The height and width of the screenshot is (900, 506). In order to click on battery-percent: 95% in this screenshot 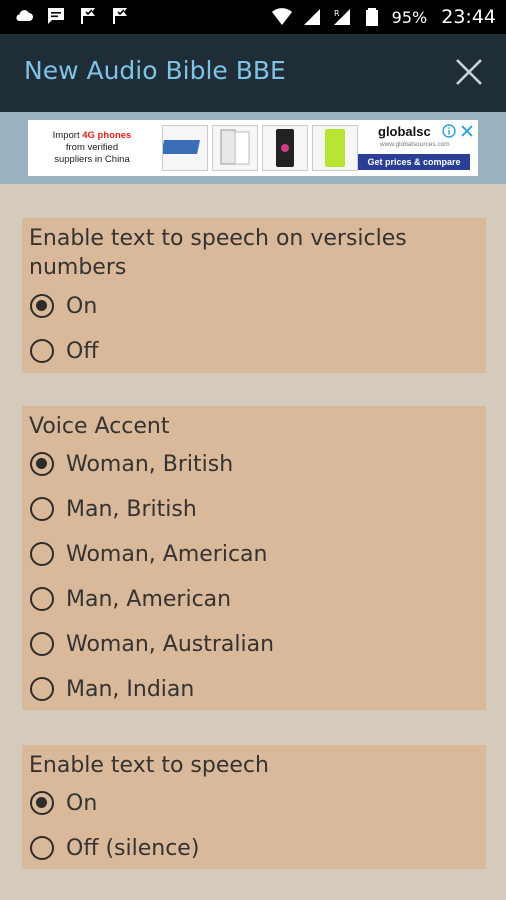, I will do `click(409, 17)`.